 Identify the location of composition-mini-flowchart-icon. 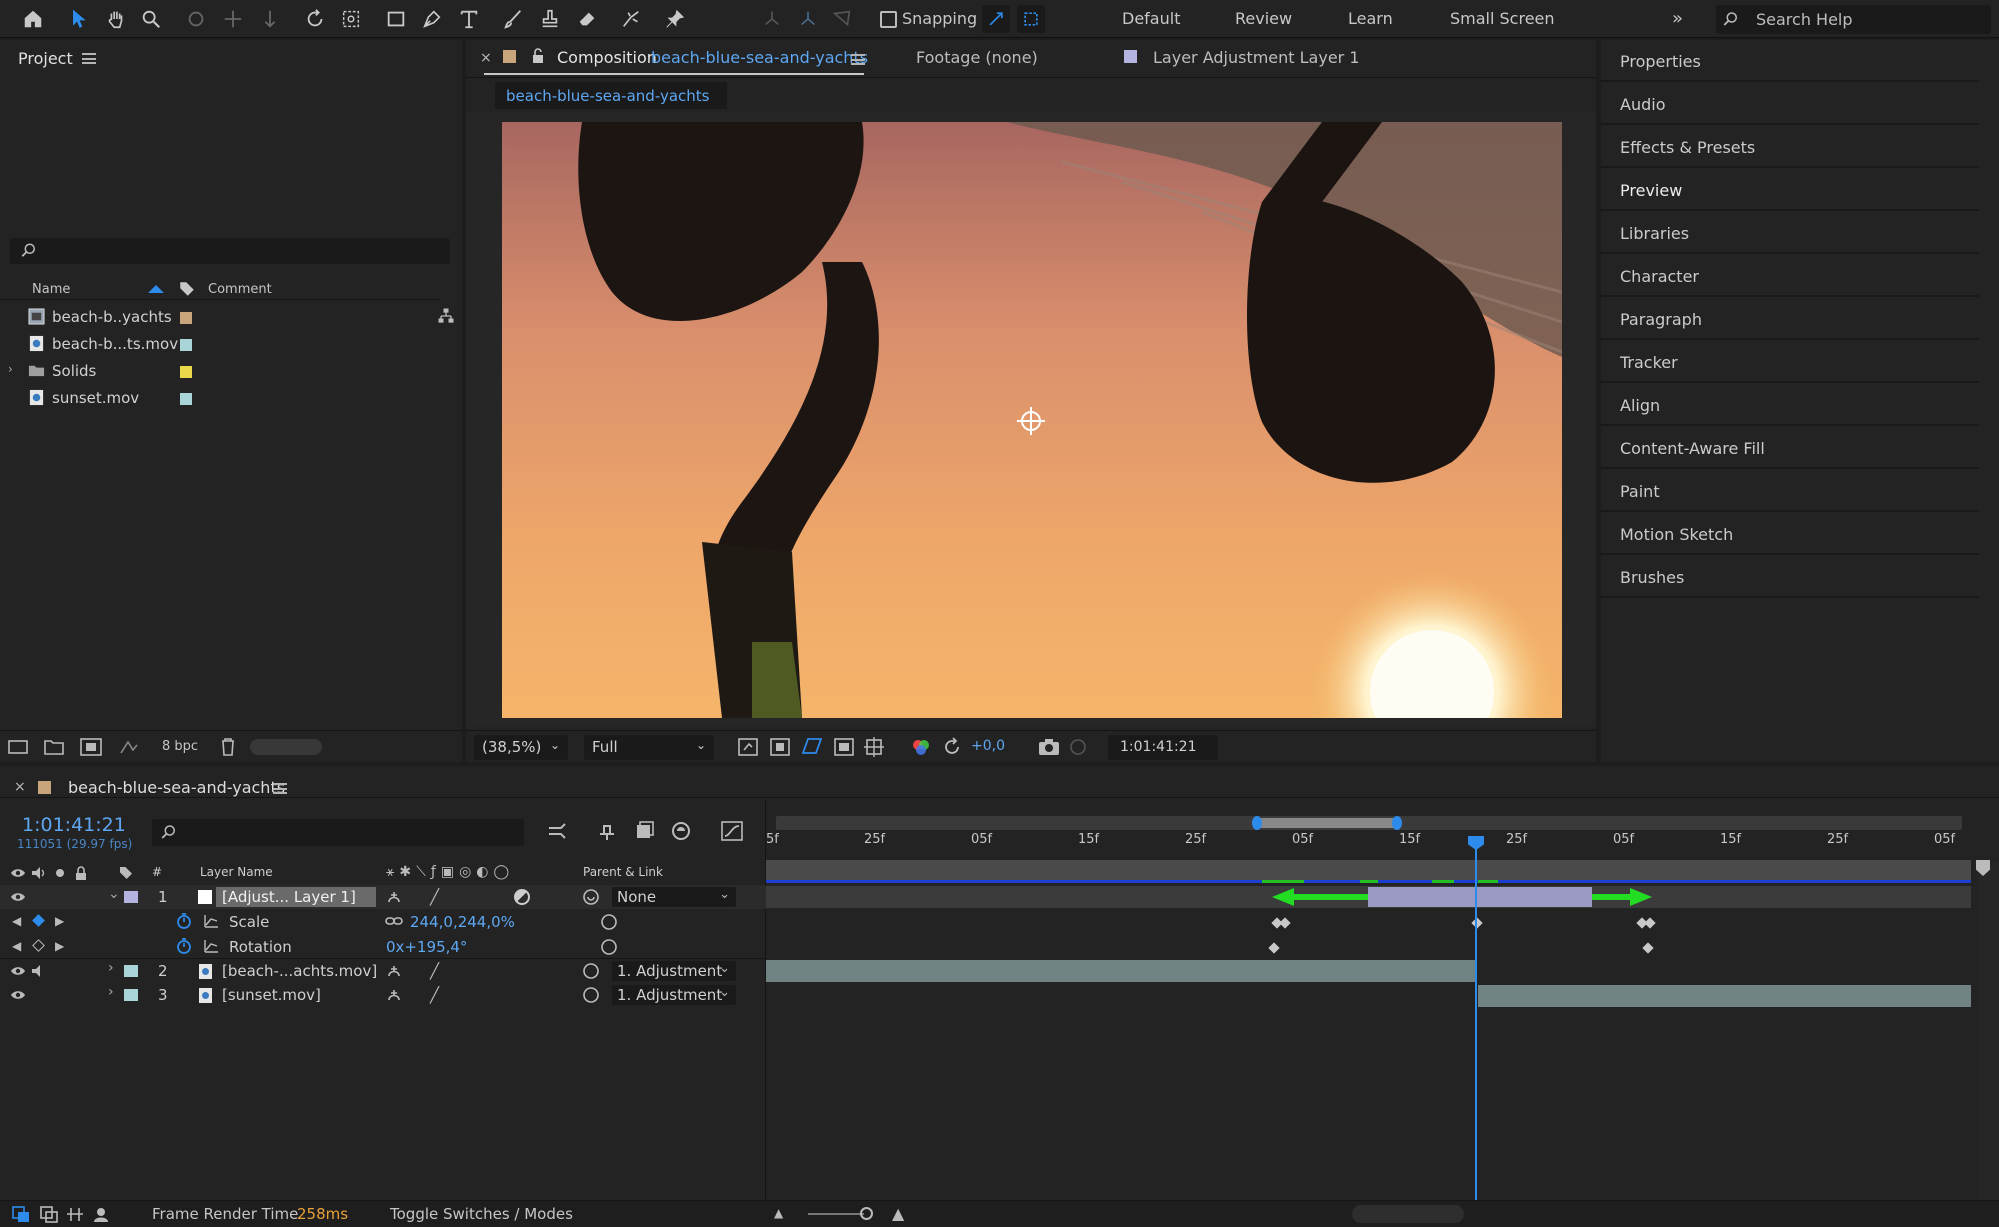
(558, 831).